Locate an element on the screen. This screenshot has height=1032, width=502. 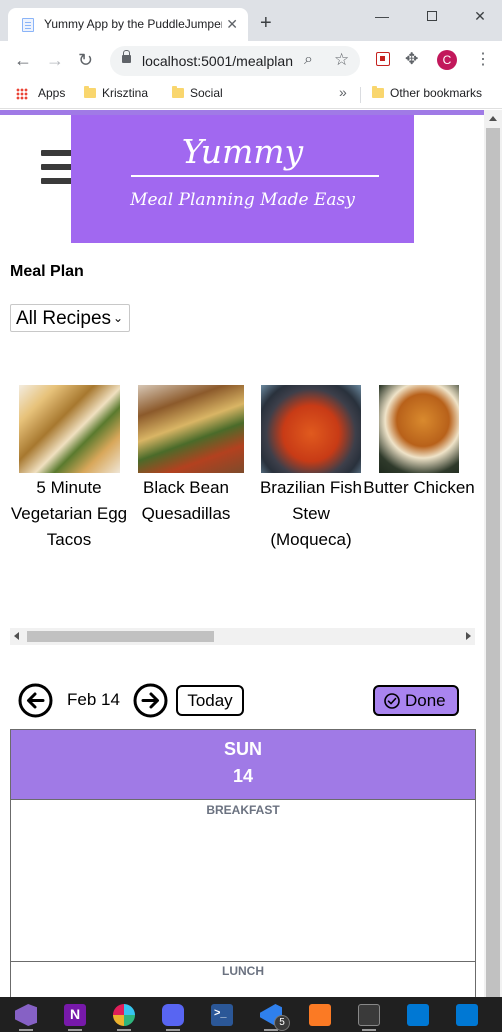
banner-divider is located at coordinates (255, 176).